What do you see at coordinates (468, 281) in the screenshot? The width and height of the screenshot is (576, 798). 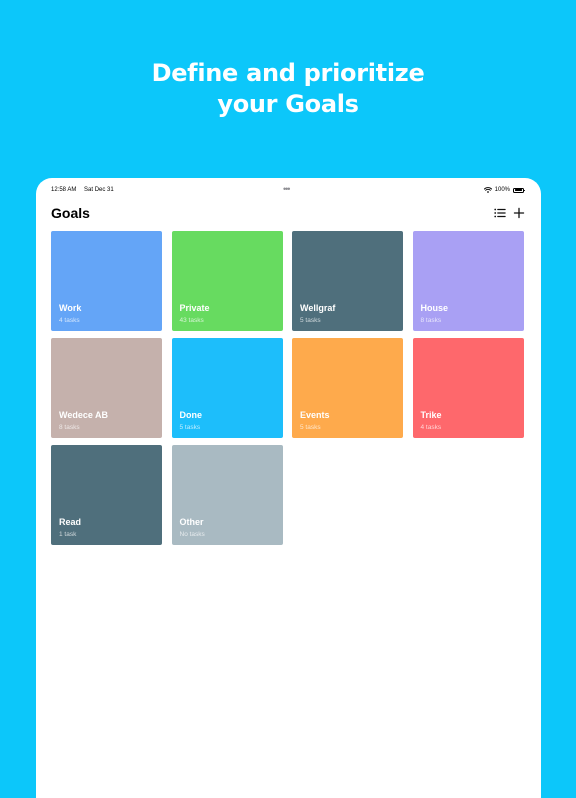 I see `goal-tile: House 8 tasks` at bounding box center [468, 281].